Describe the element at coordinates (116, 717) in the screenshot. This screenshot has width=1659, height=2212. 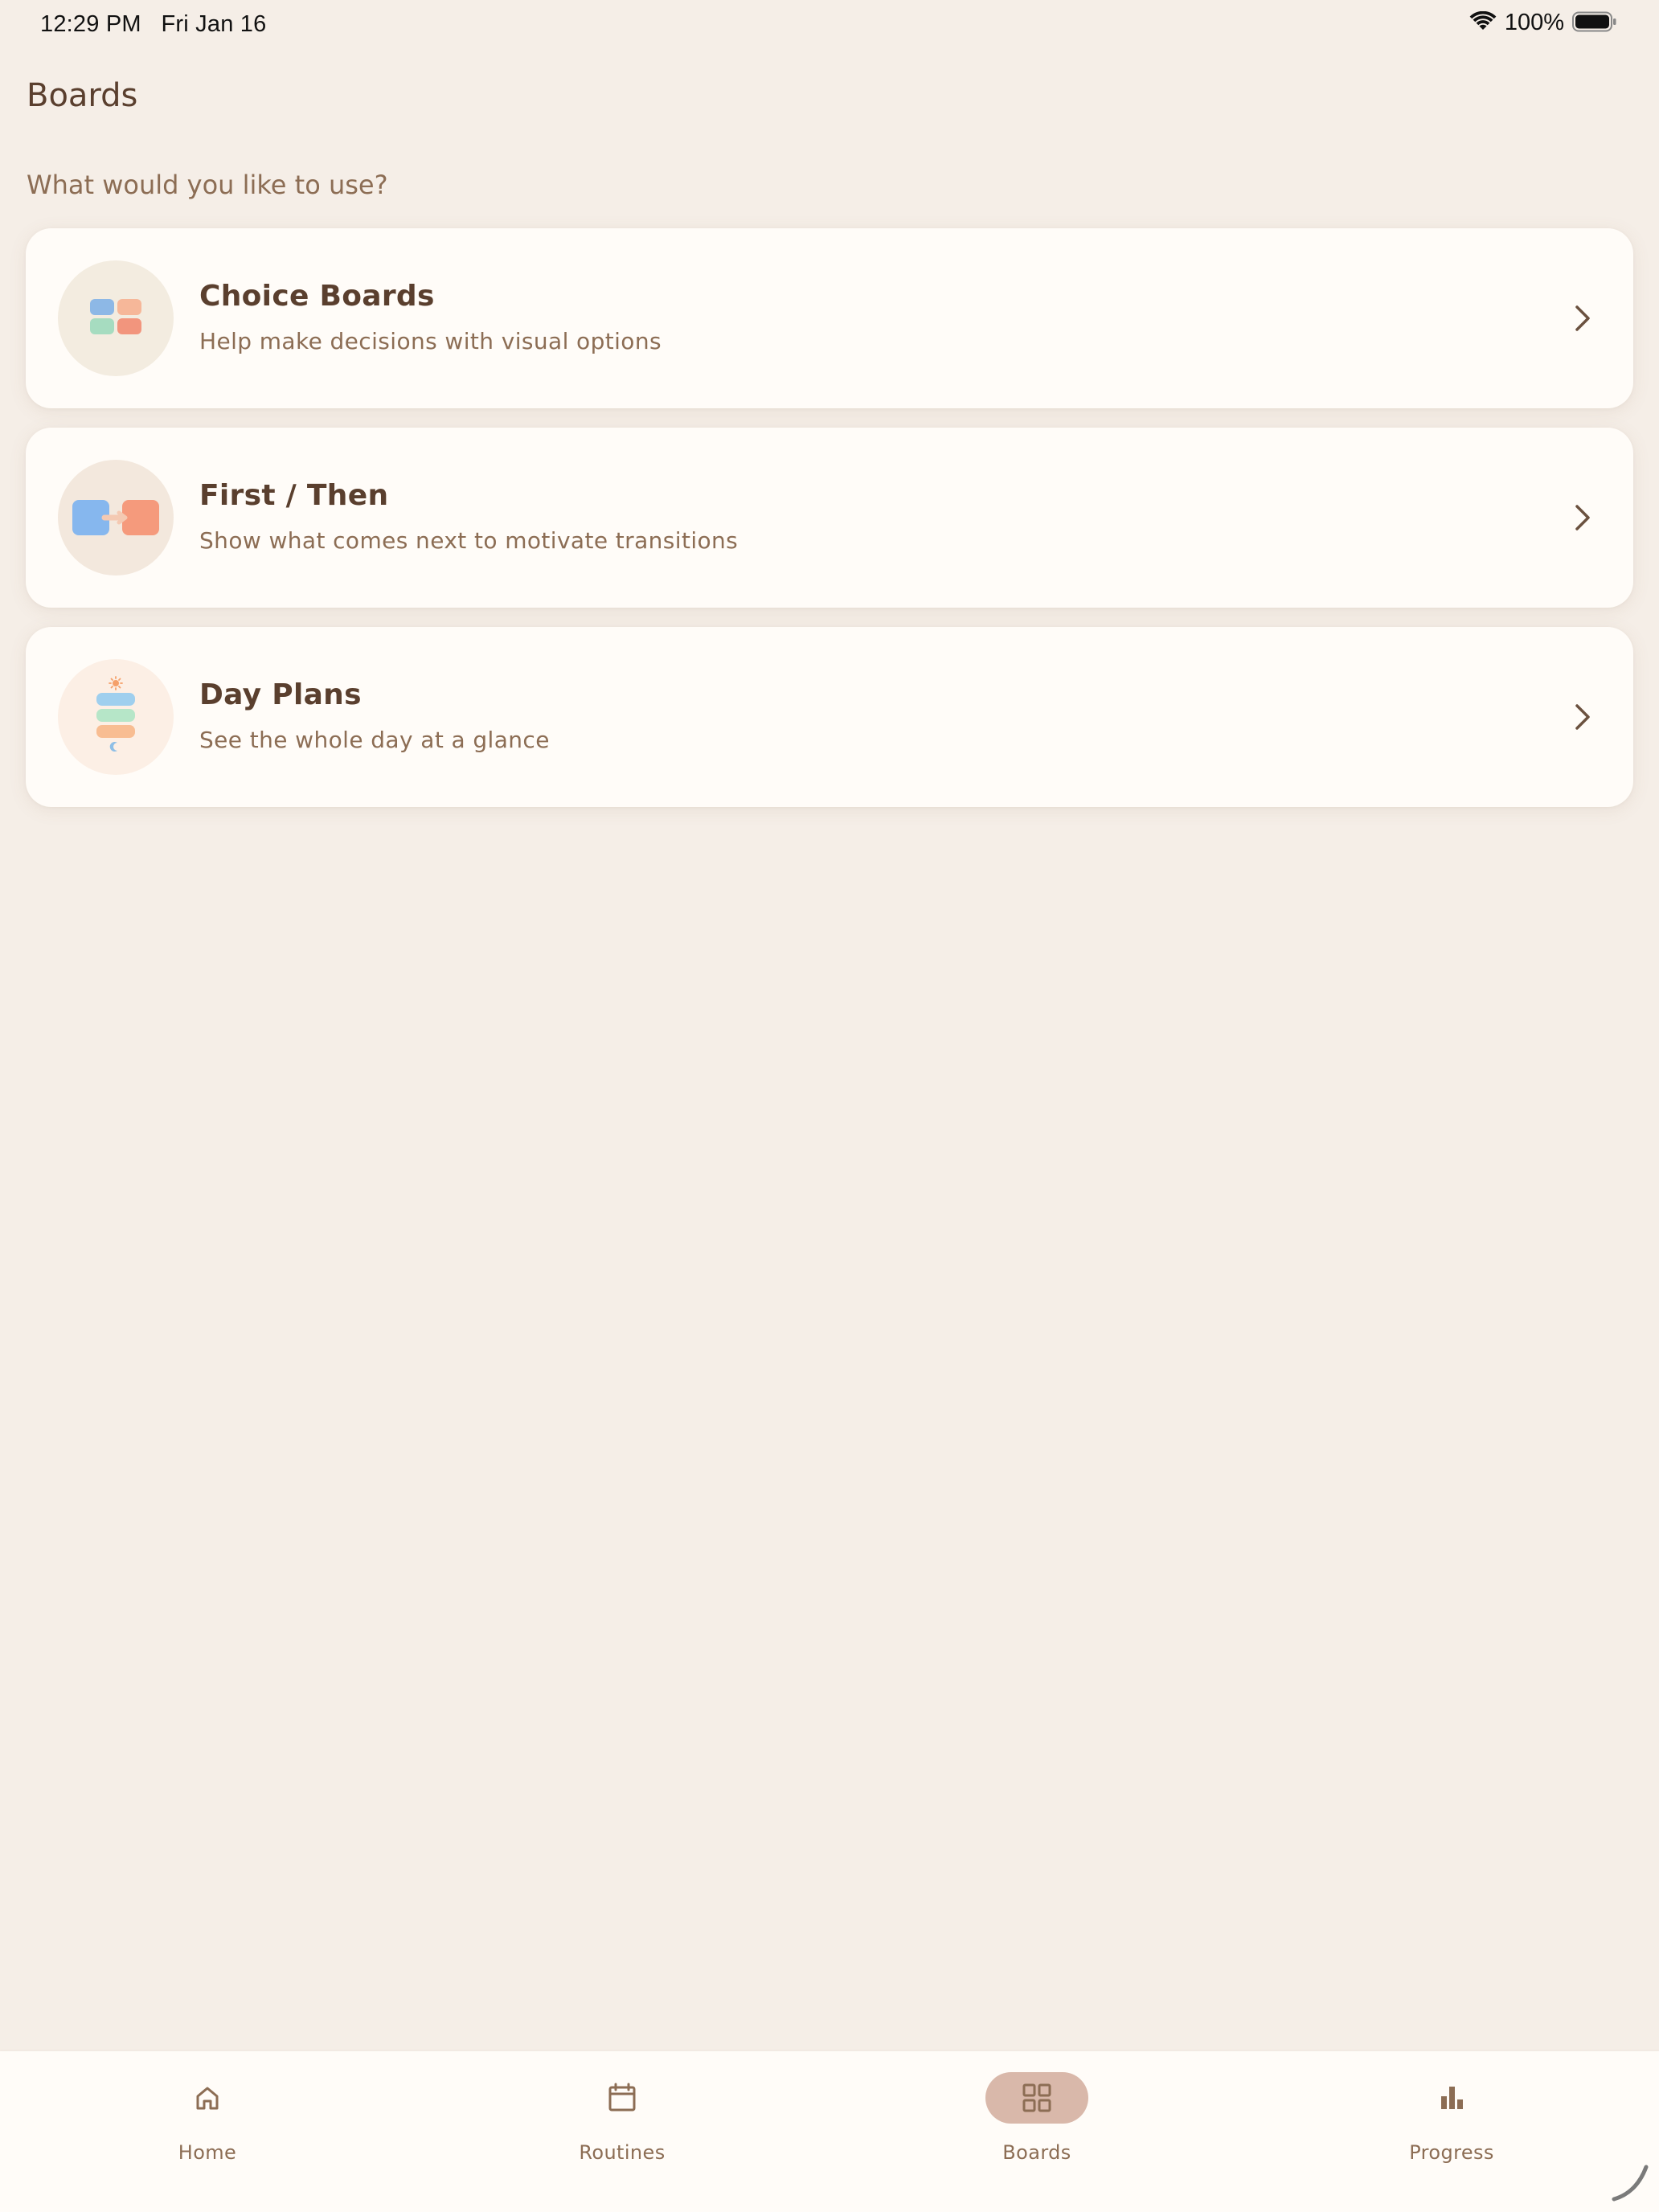
I see `day-plan-icon` at that location.